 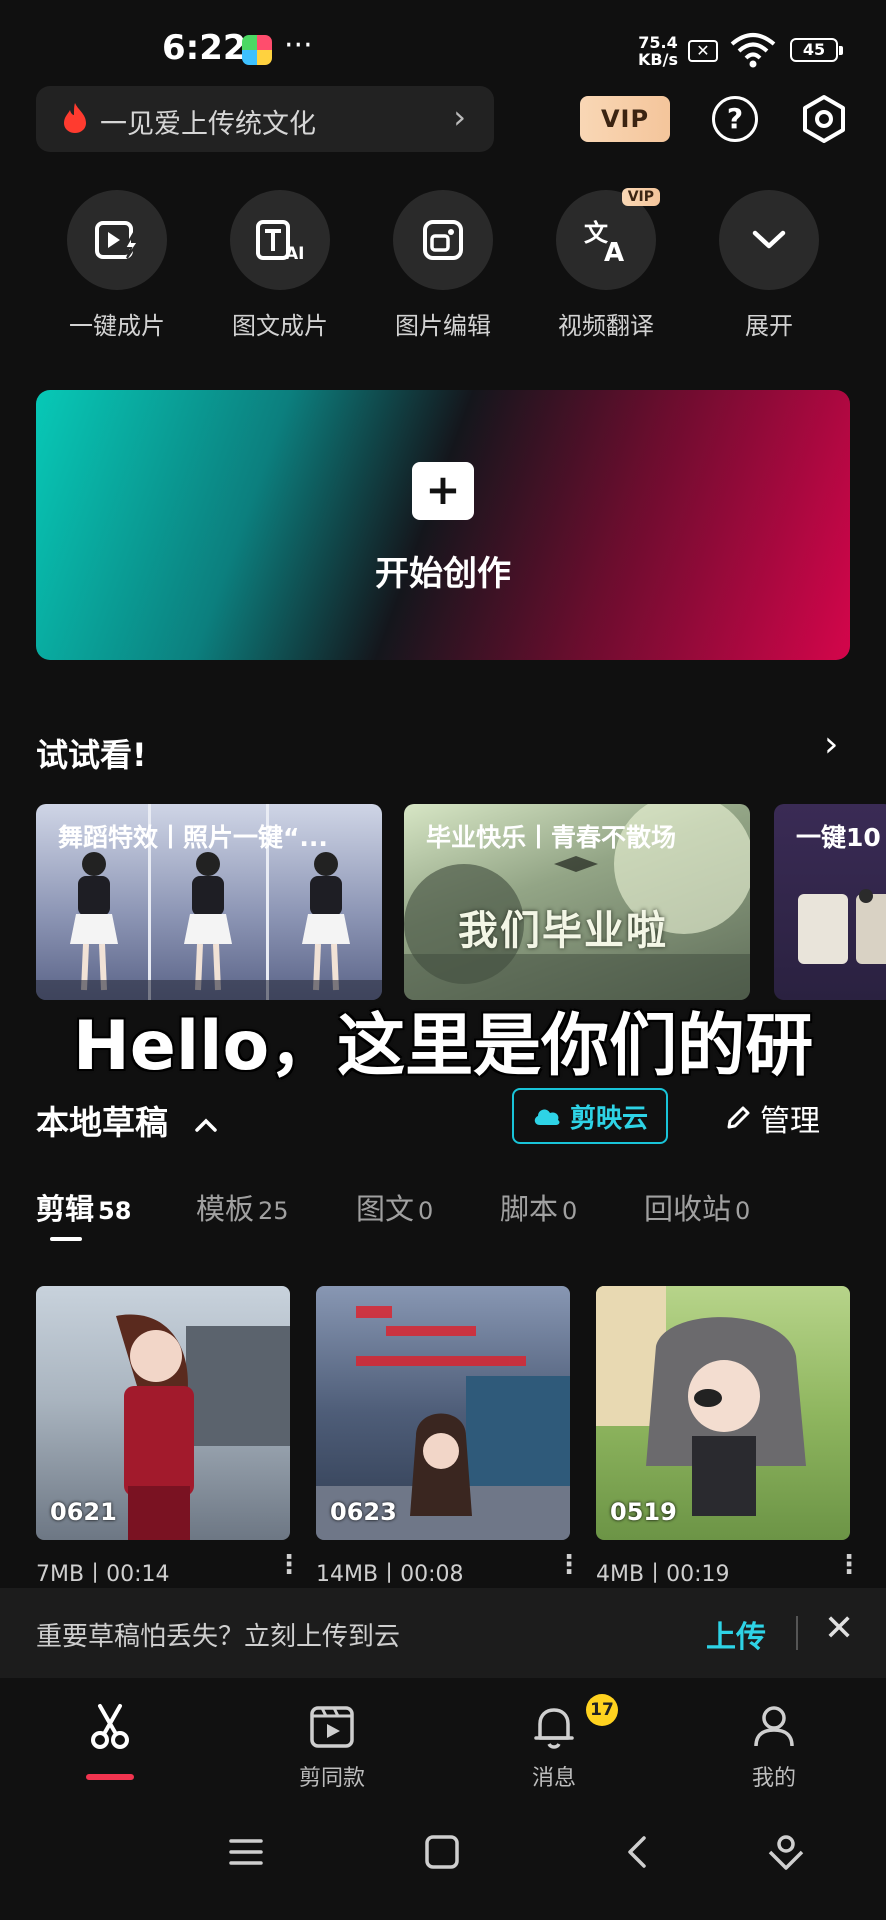 I want to click on card-title: 一键10, so click(x=838, y=837).